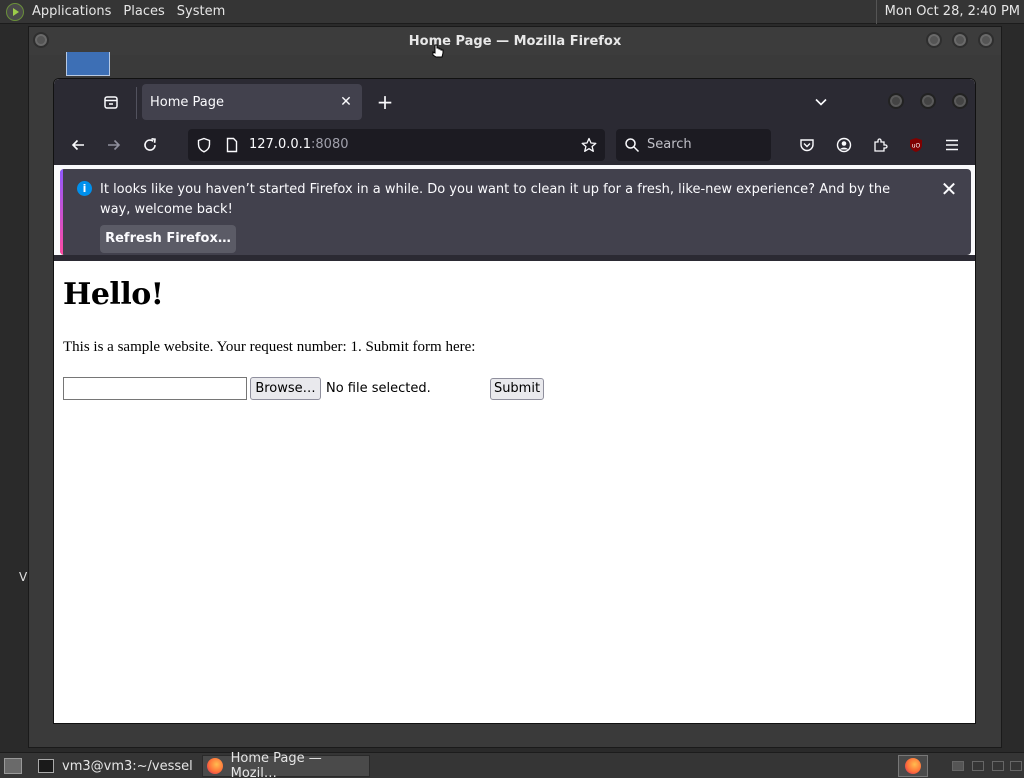 This screenshot has height=778, width=1024. What do you see at coordinates (960, 40) in the screenshot?
I see `maximize-button` at bounding box center [960, 40].